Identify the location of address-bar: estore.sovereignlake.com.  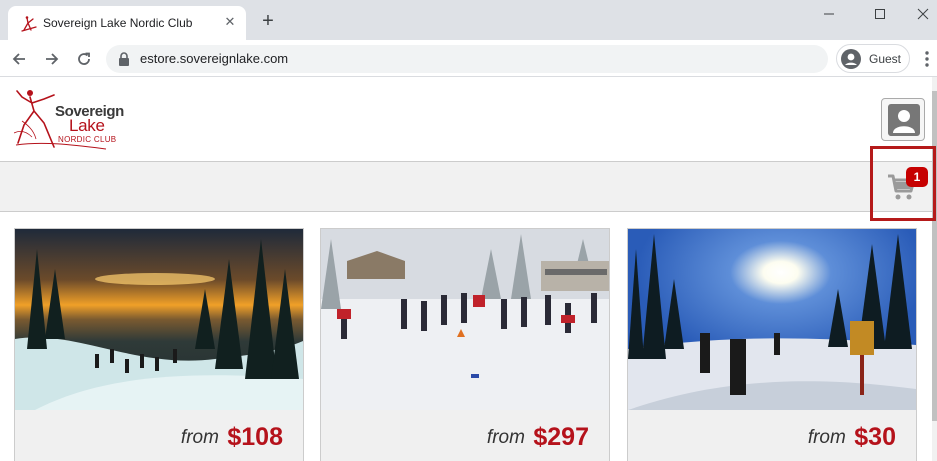
(467, 59).